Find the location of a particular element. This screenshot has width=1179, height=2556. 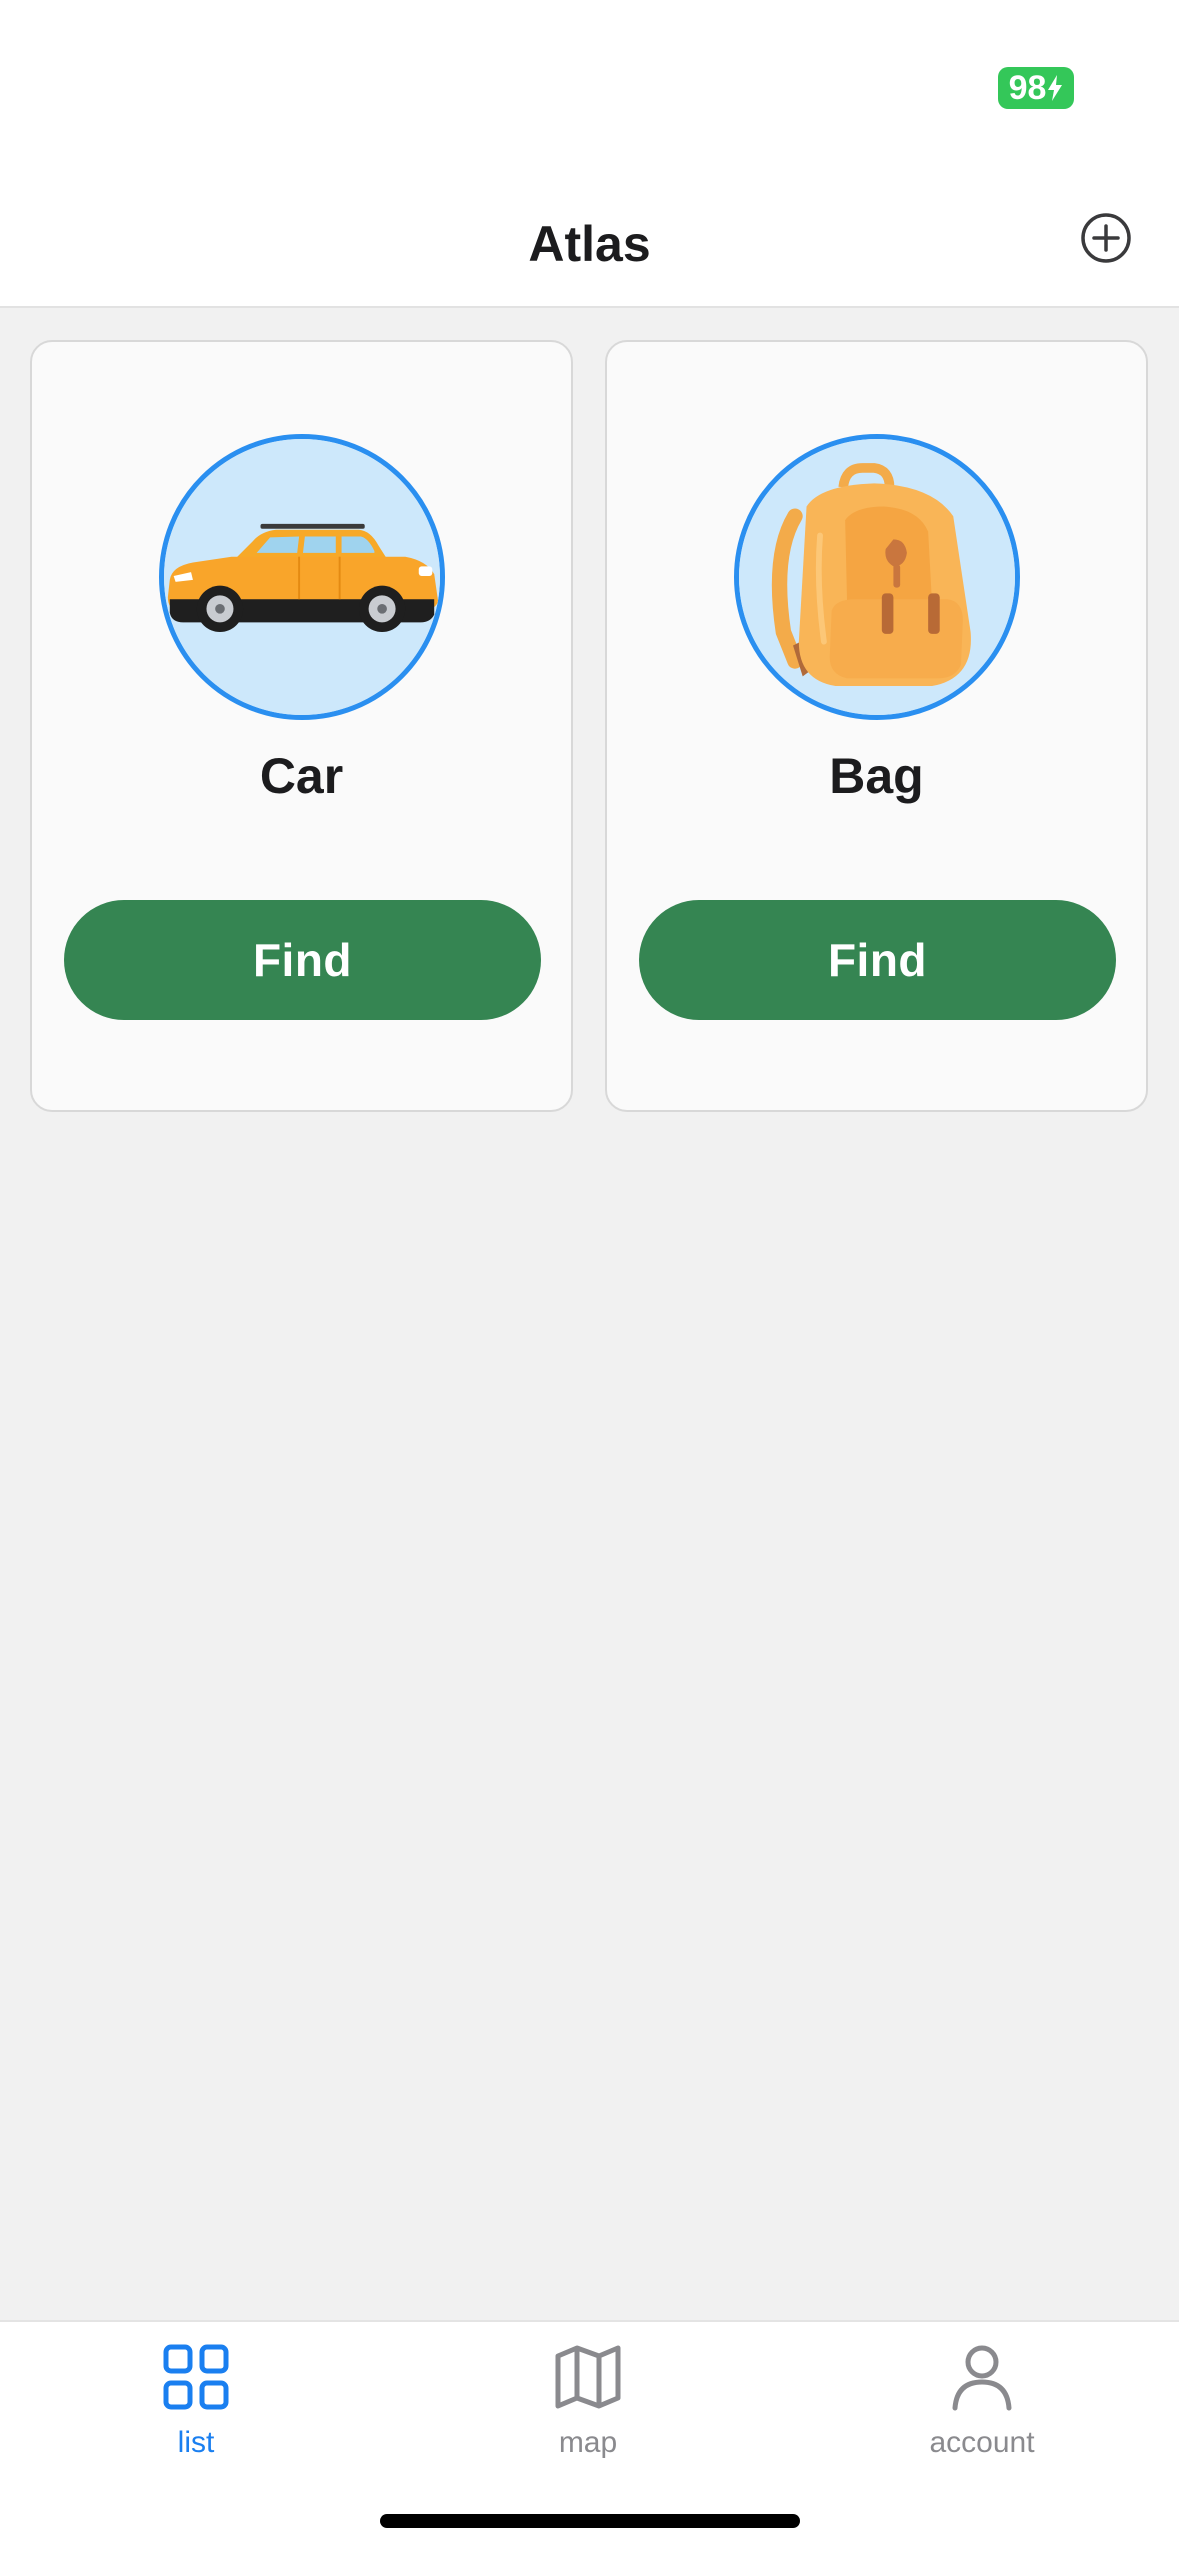

page-title: Atlas is located at coordinates (589, 244).